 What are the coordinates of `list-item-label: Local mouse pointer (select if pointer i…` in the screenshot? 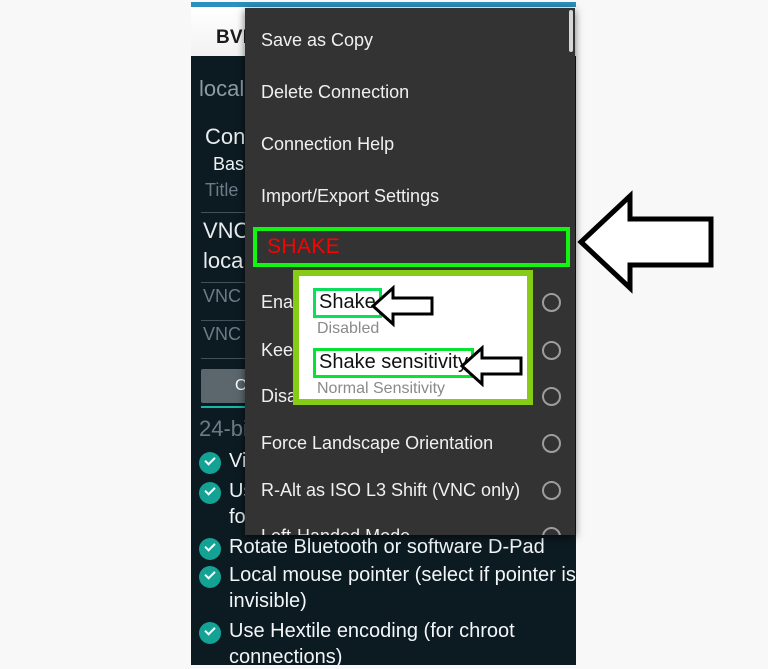 It's located at (402, 588).